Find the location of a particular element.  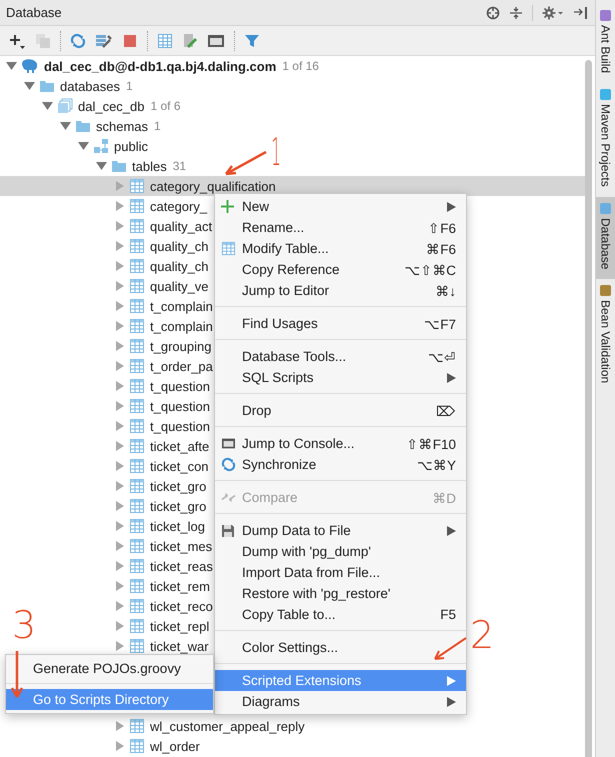

tree-item-label: public is located at coordinates (131, 146).